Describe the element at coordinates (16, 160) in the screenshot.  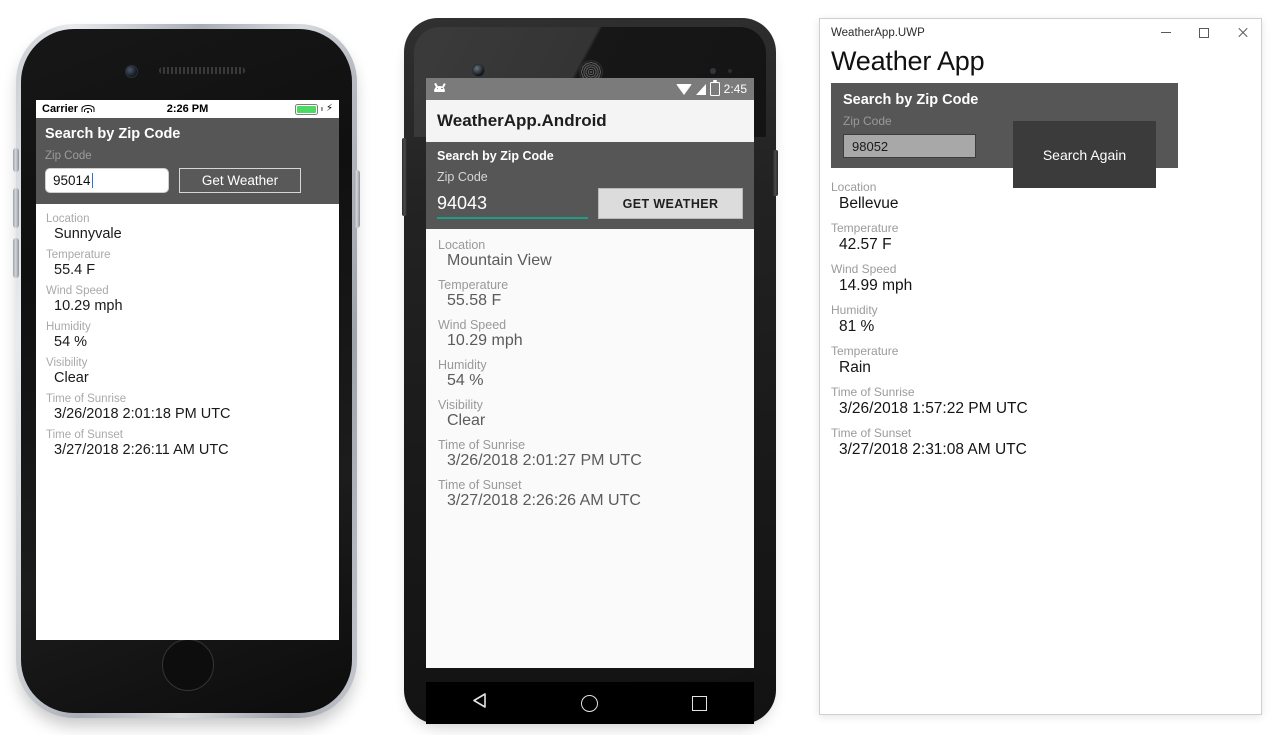
I see `iphone-silent-switch` at that location.